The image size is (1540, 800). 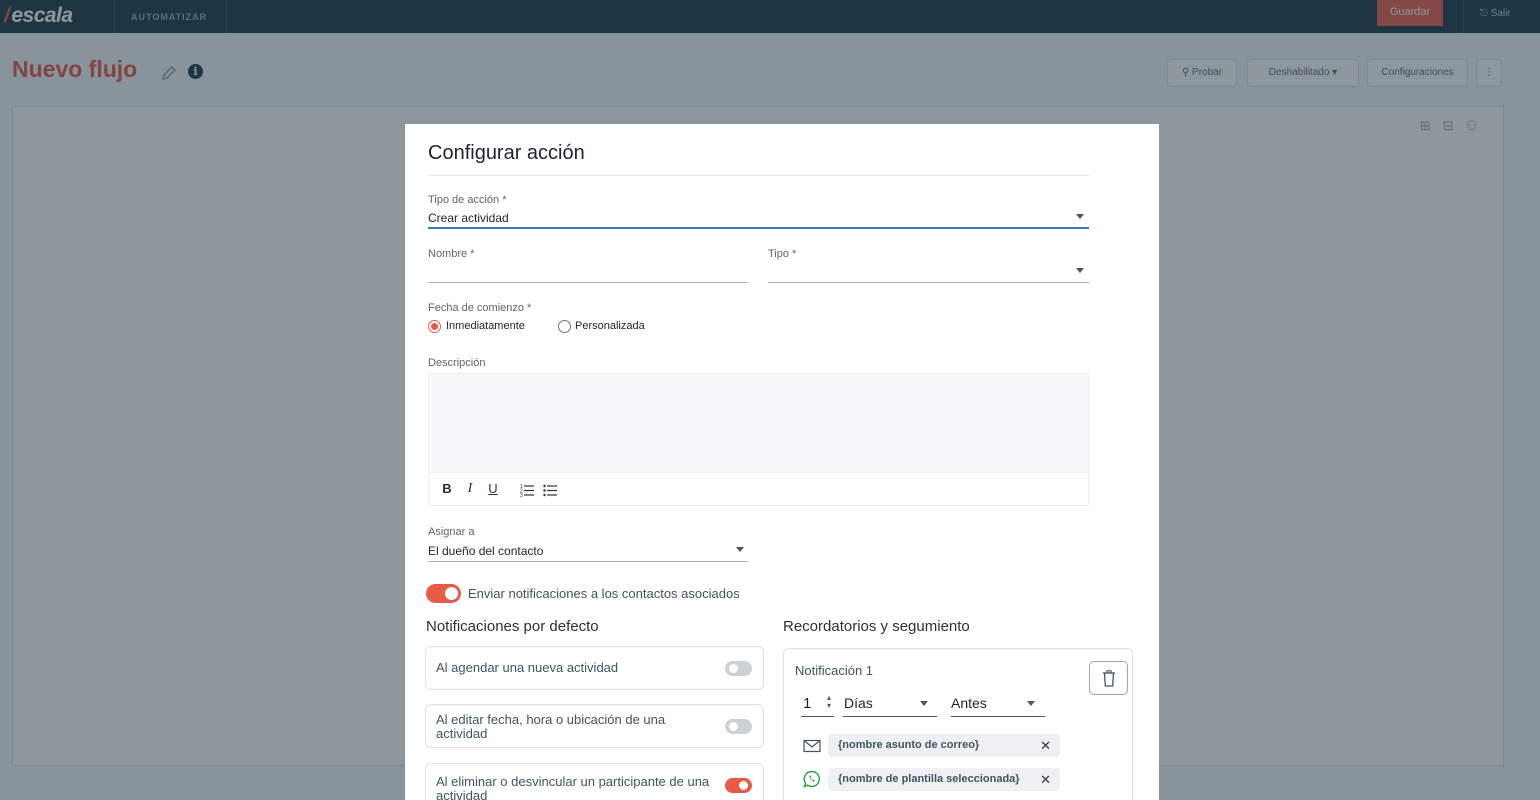 What do you see at coordinates (944, 745) in the screenshot?
I see `email-template-chip: {nombre asunto de correo} ✕` at bounding box center [944, 745].